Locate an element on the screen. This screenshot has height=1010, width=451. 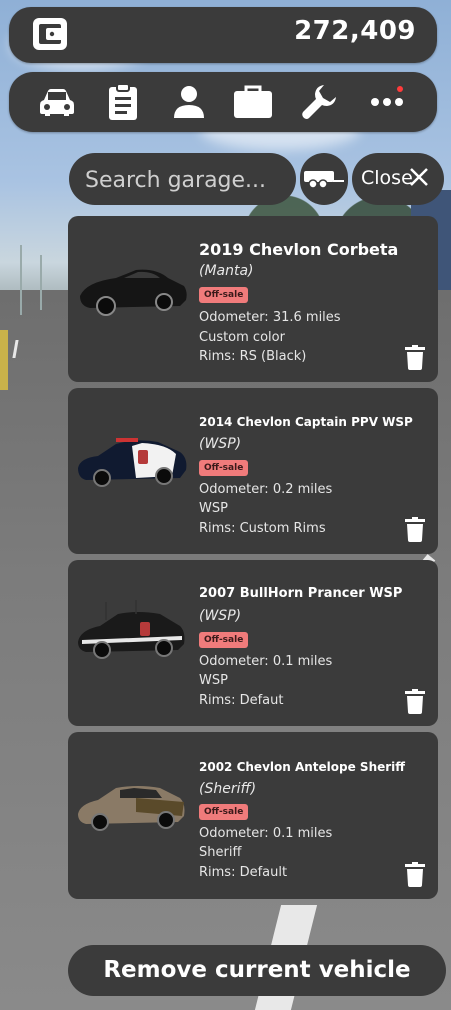
vehicle-rims: Rims: Custom Rims is located at coordinates (262, 528).